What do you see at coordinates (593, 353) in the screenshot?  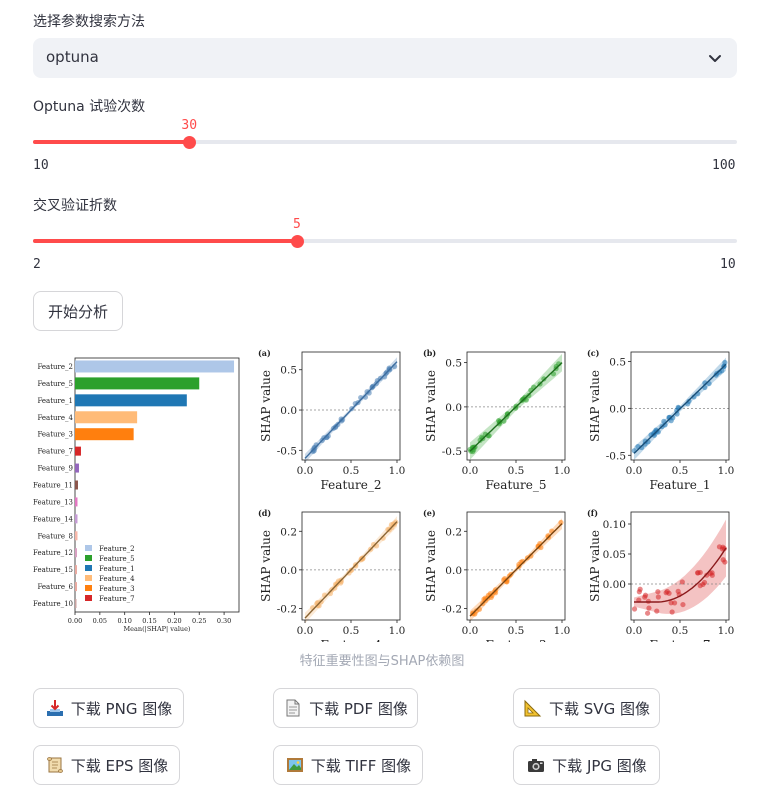 I see `panel-tag-feature_1: (c)` at bounding box center [593, 353].